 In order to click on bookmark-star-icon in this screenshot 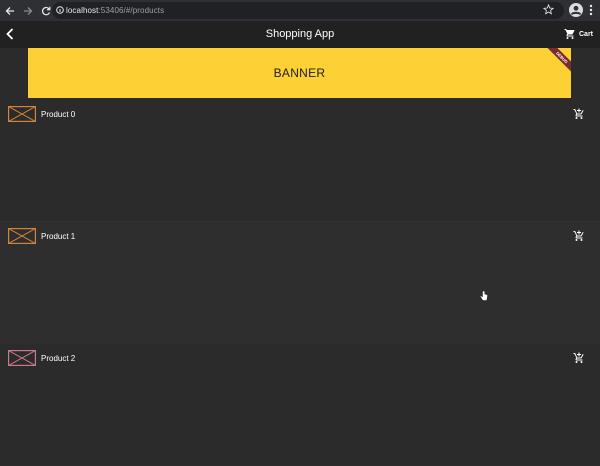, I will do `click(548, 9)`.